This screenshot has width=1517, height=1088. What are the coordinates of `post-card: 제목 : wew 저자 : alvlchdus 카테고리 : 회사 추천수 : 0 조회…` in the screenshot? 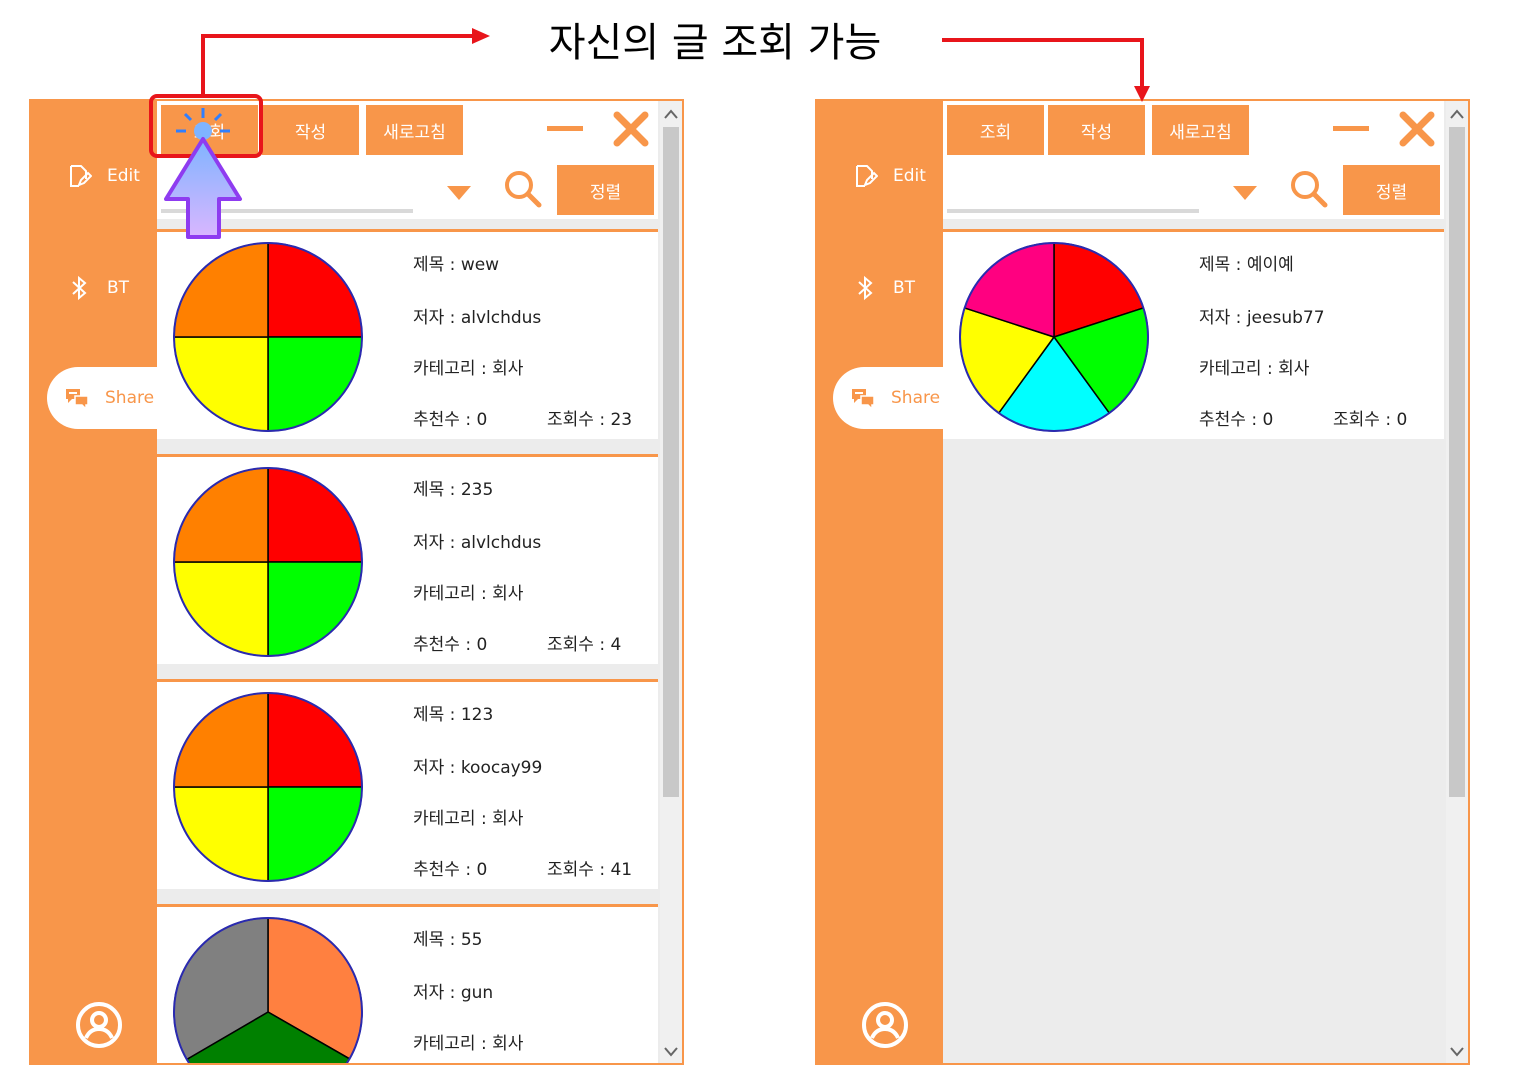 It's located at (407, 334).